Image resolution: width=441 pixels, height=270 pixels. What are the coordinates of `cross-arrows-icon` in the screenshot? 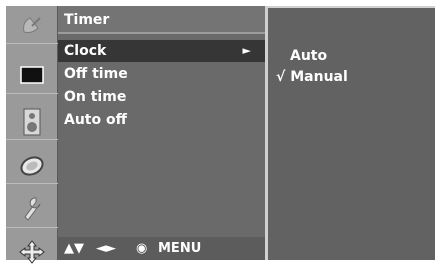 It's located at (32, 252).